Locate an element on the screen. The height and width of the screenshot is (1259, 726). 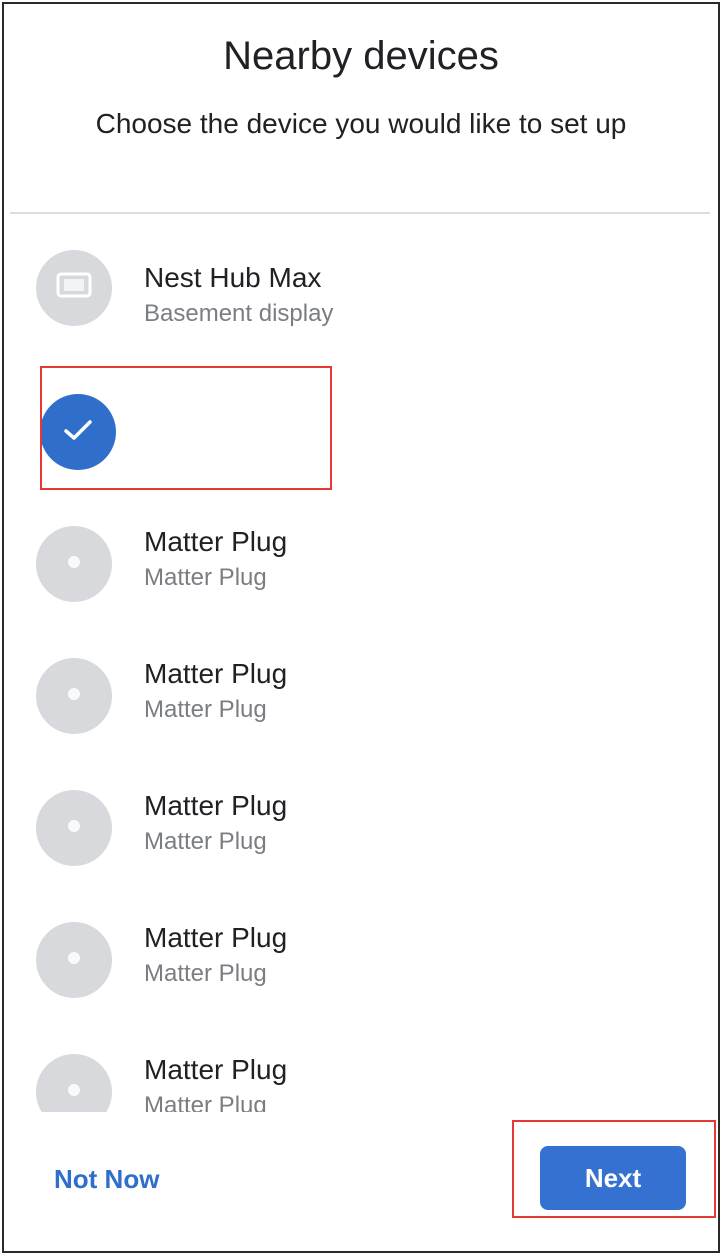
device-subtitle: Basement display is located at coordinates (239, 313).